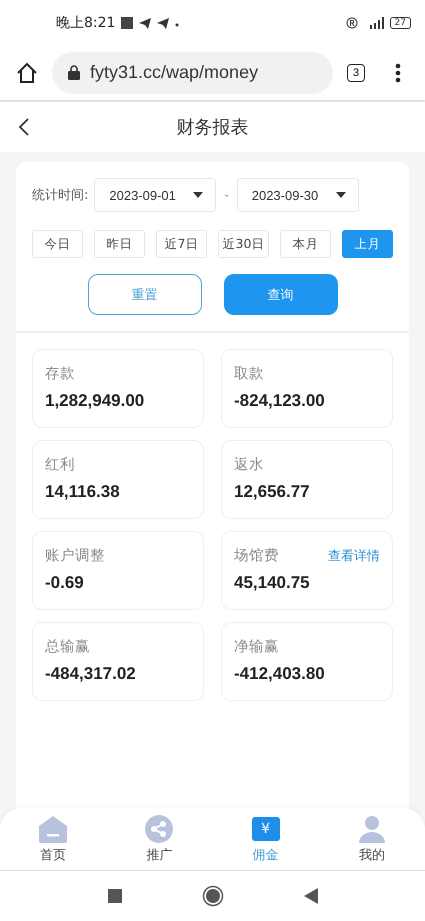  I want to click on stat-label: 总输赢, so click(67, 647).